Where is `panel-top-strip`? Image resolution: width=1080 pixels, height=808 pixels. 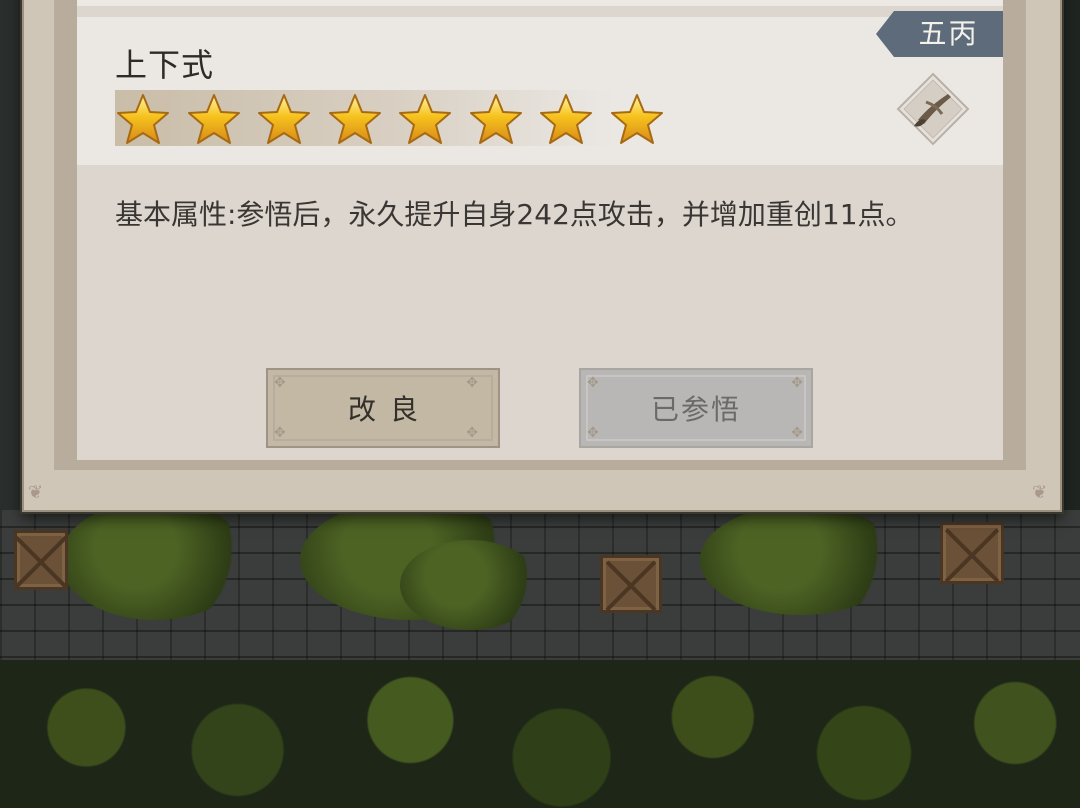 panel-top-strip is located at coordinates (540, 3).